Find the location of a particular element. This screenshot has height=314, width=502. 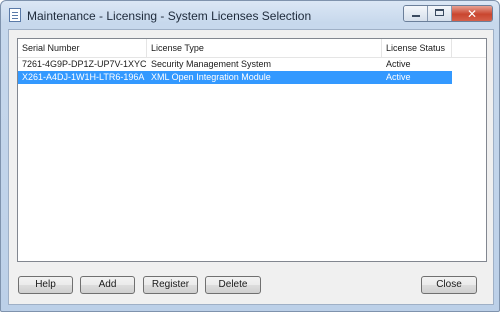

license-type-cell: XML Open Integration Module is located at coordinates (211, 77).